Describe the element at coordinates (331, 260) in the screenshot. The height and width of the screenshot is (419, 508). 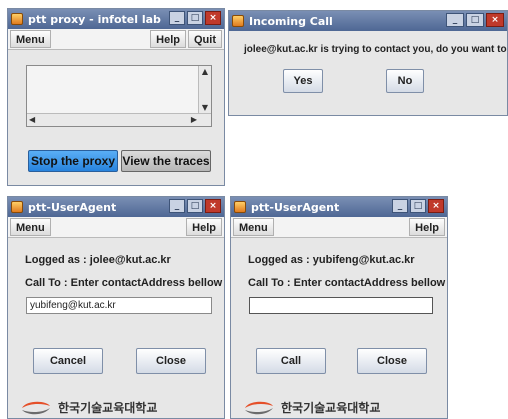
I see `logged-as-label: Logged as : yubifeng@kut.ac.kr` at that location.